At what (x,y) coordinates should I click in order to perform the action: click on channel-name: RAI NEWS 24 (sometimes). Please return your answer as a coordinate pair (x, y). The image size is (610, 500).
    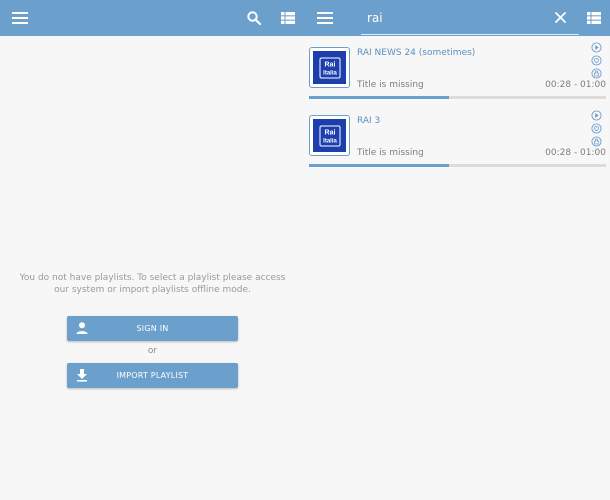
    Looking at the image, I should click on (416, 53).